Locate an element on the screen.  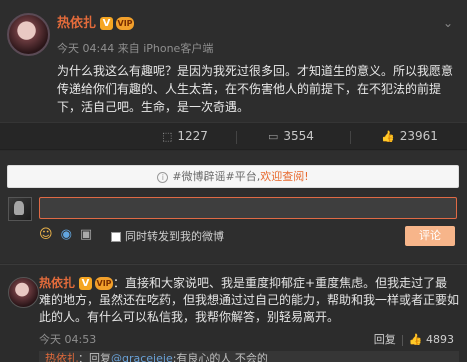
notice-text: #微博辟谣#平台, is located at coordinates (216, 176).